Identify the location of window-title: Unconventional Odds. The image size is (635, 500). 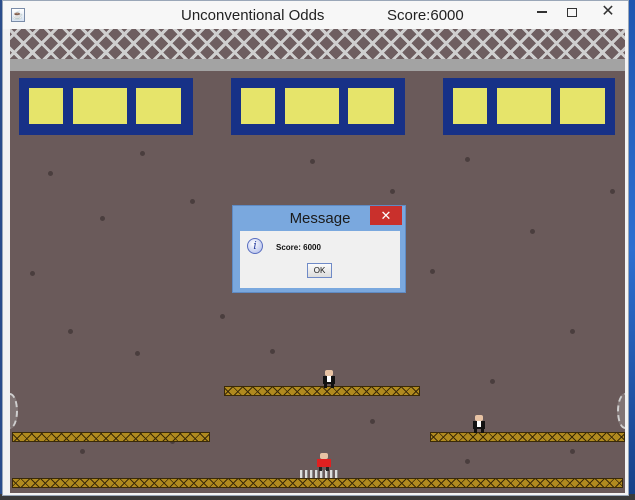
(253, 15).